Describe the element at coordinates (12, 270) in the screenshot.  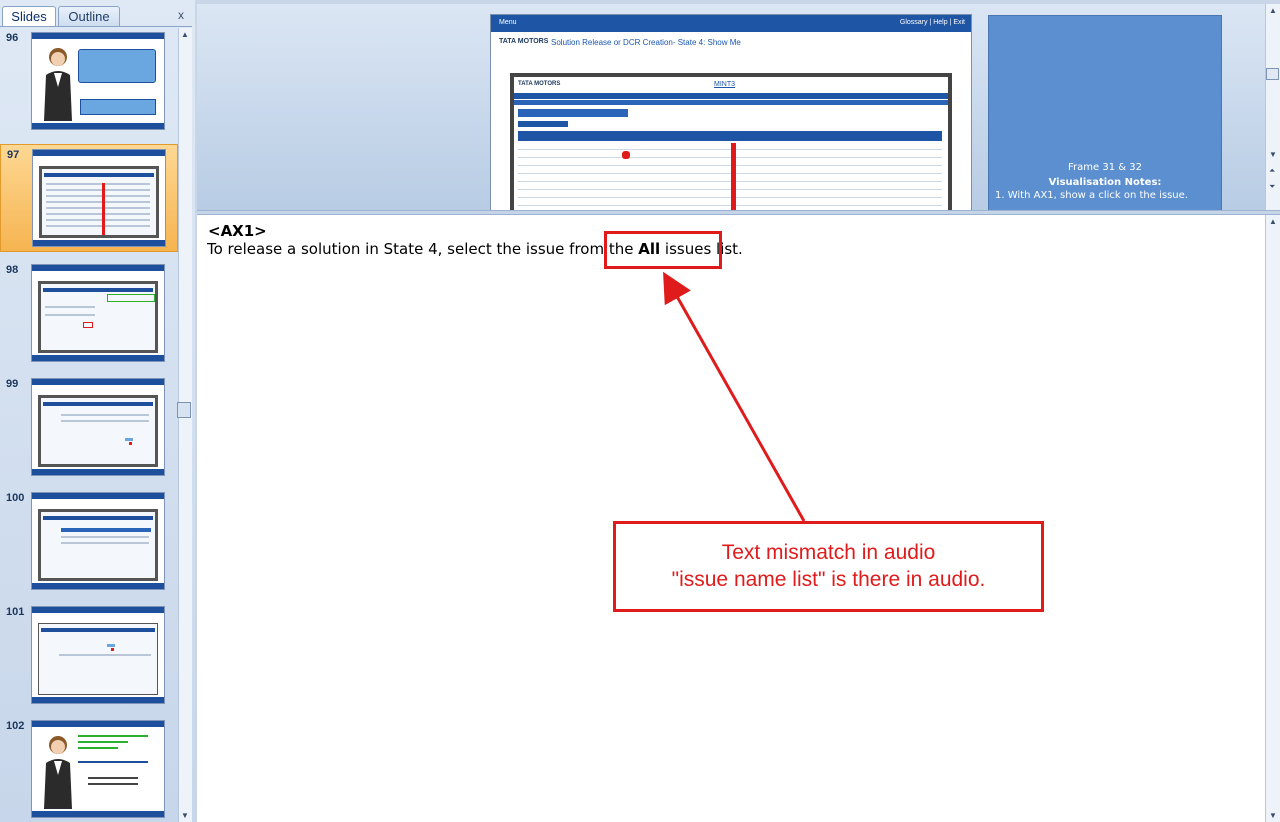
I see `slide-number: 98` at that location.